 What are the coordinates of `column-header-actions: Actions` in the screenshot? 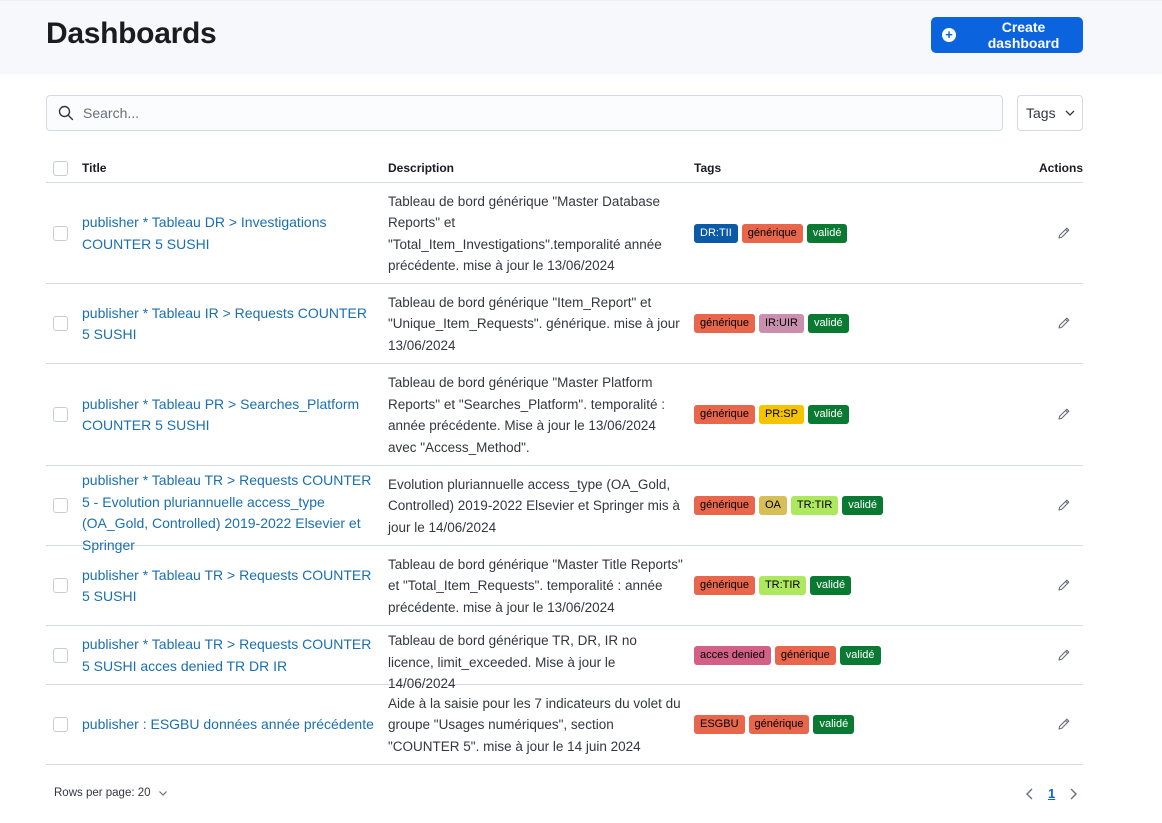 It's located at (1060, 168).